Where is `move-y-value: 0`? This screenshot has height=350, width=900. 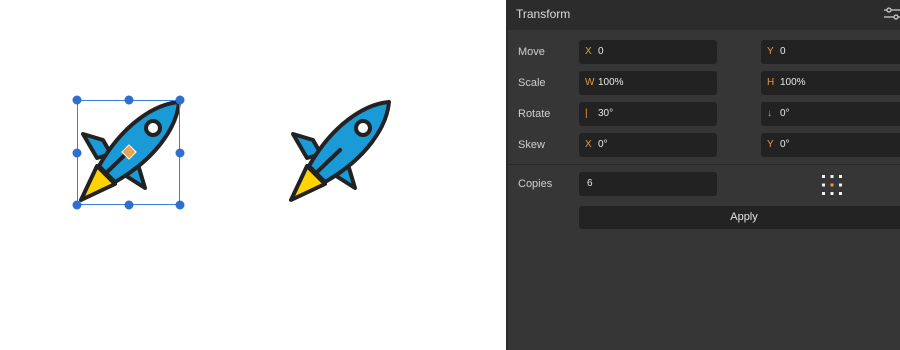 move-y-value: 0 is located at coordinates (783, 51).